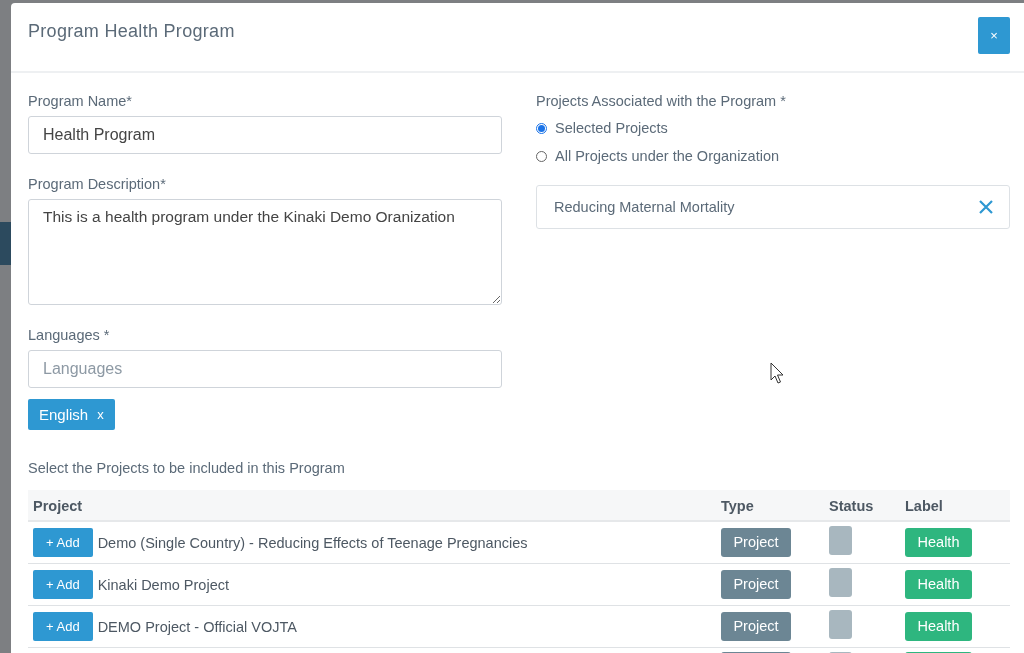 The width and height of the screenshot is (1024, 653). What do you see at coordinates (97, 184) in the screenshot?
I see `field-label: Program Description*` at bounding box center [97, 184].